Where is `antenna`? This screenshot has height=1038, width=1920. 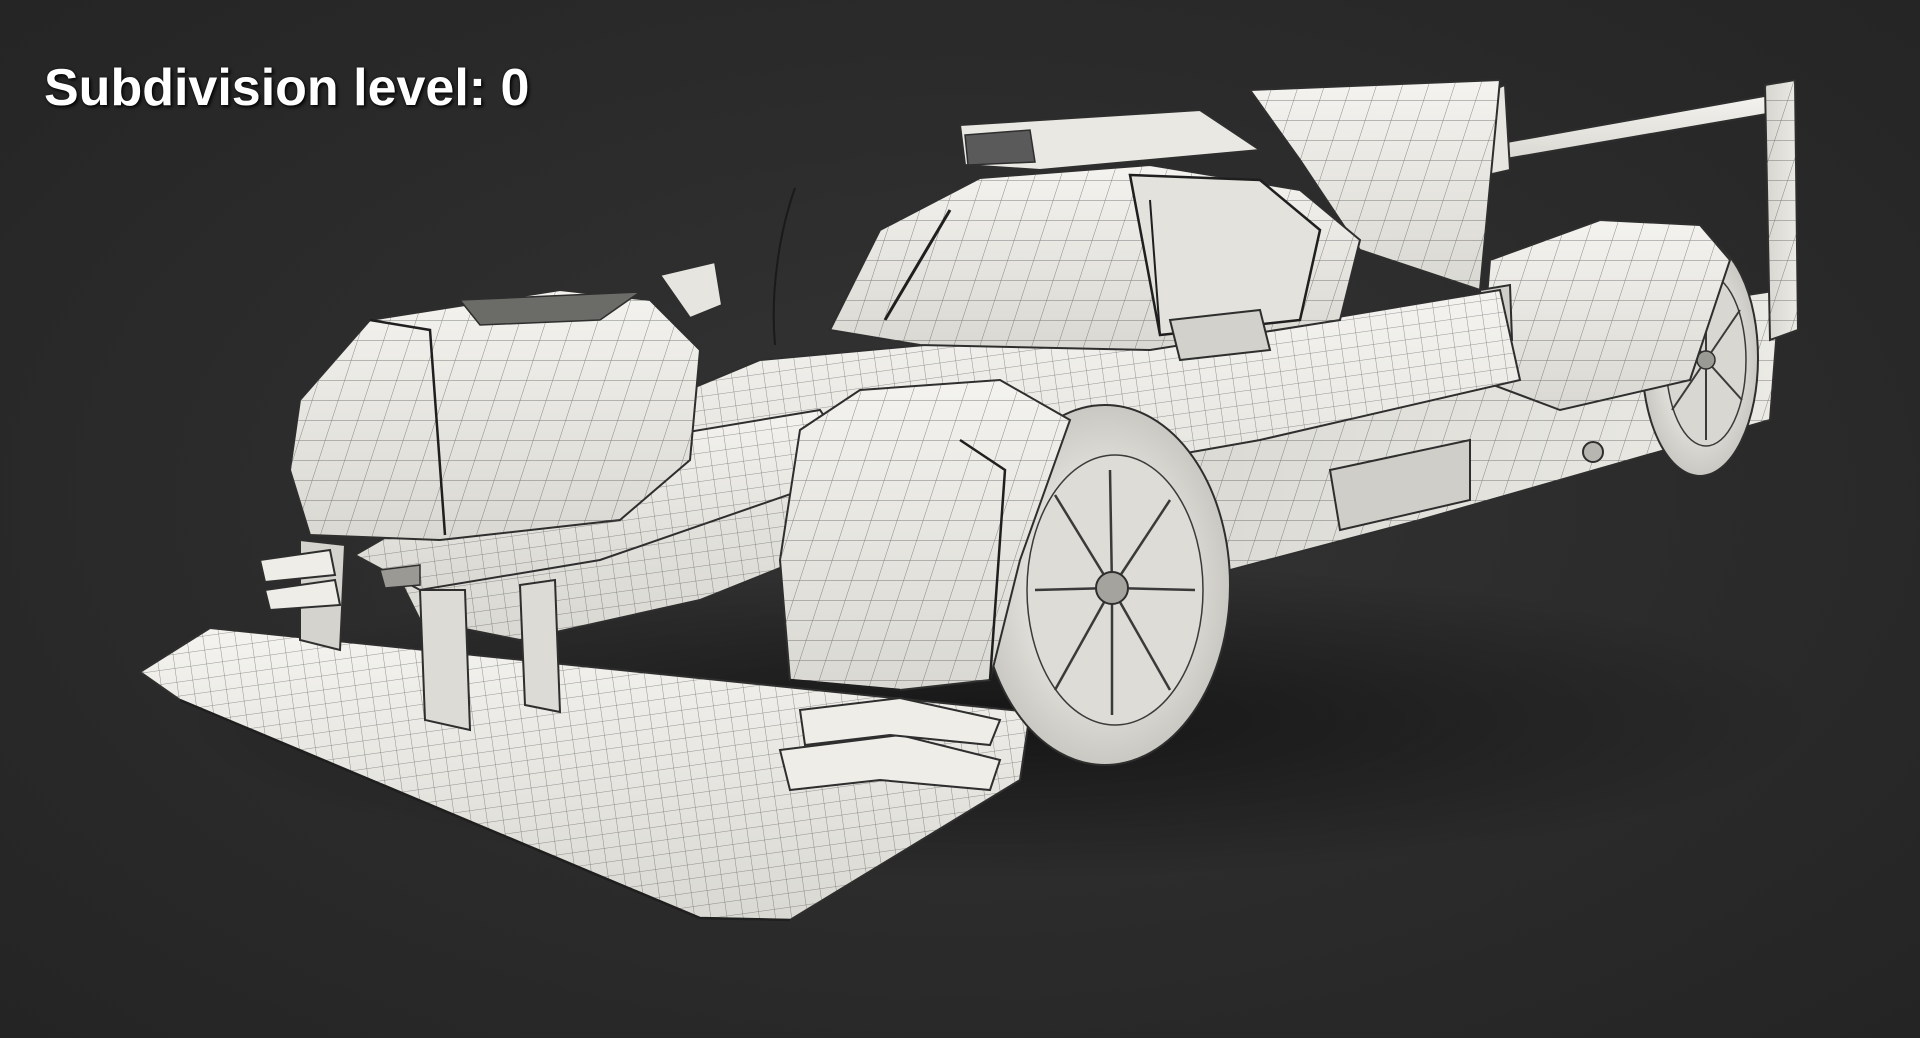
antenna is located at coordinates (784, 266).